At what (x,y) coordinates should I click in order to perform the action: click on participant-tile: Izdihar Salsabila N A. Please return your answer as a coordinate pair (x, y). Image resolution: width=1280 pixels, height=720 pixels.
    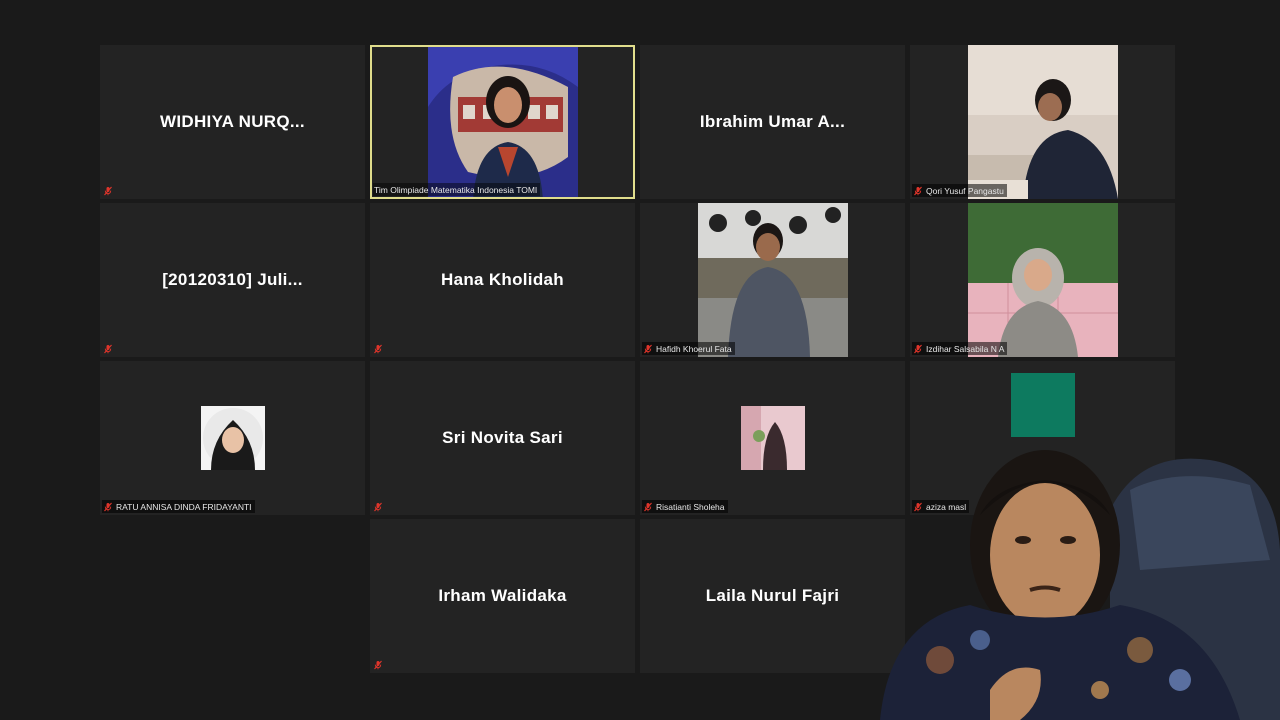
    Looking at the image, I should click on (1042, 280).